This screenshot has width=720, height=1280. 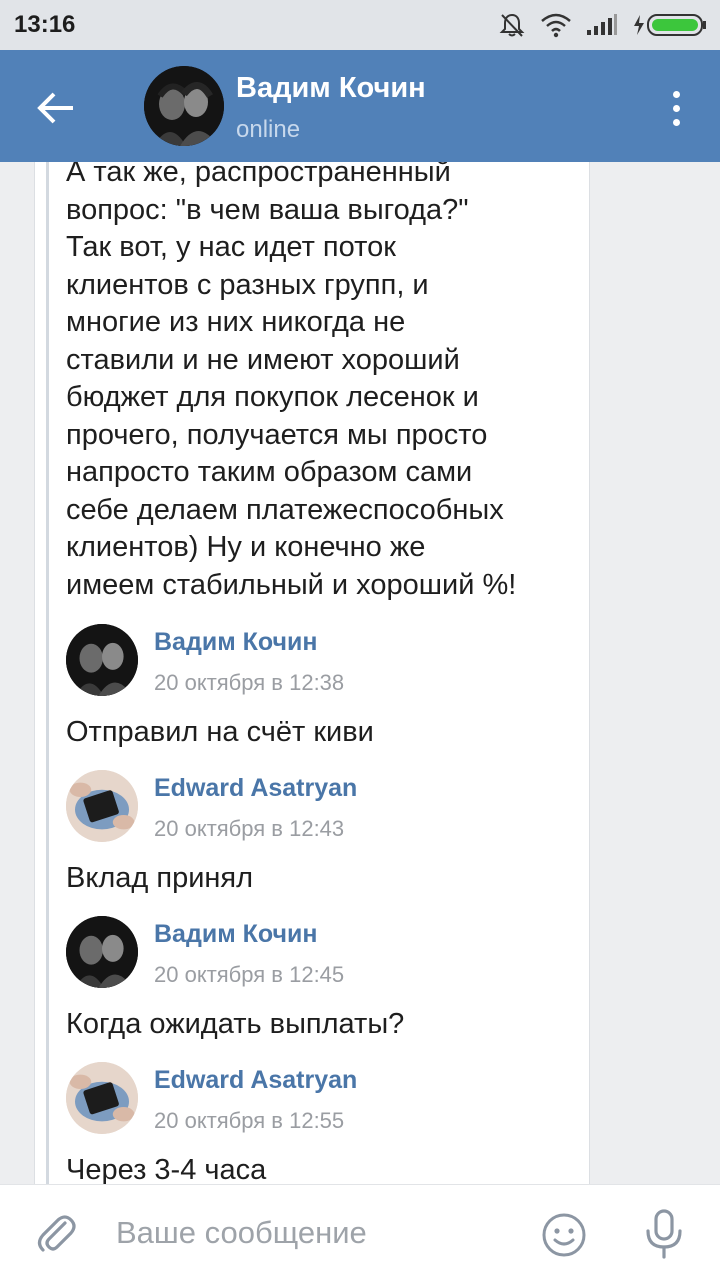 What do you see at coordinates (360, 25) in the screenshot?
I see `status-bar: 13:16` at bounding box center [360, 25].